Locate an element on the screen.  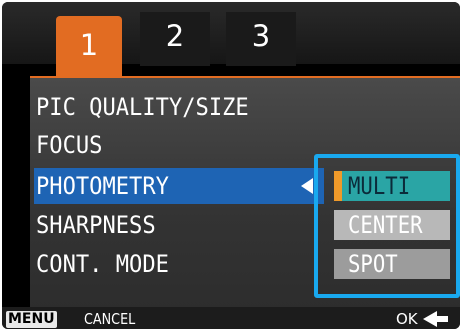
menu-item-sharpness: SHARPNESS is located at coordinates (166, 225).